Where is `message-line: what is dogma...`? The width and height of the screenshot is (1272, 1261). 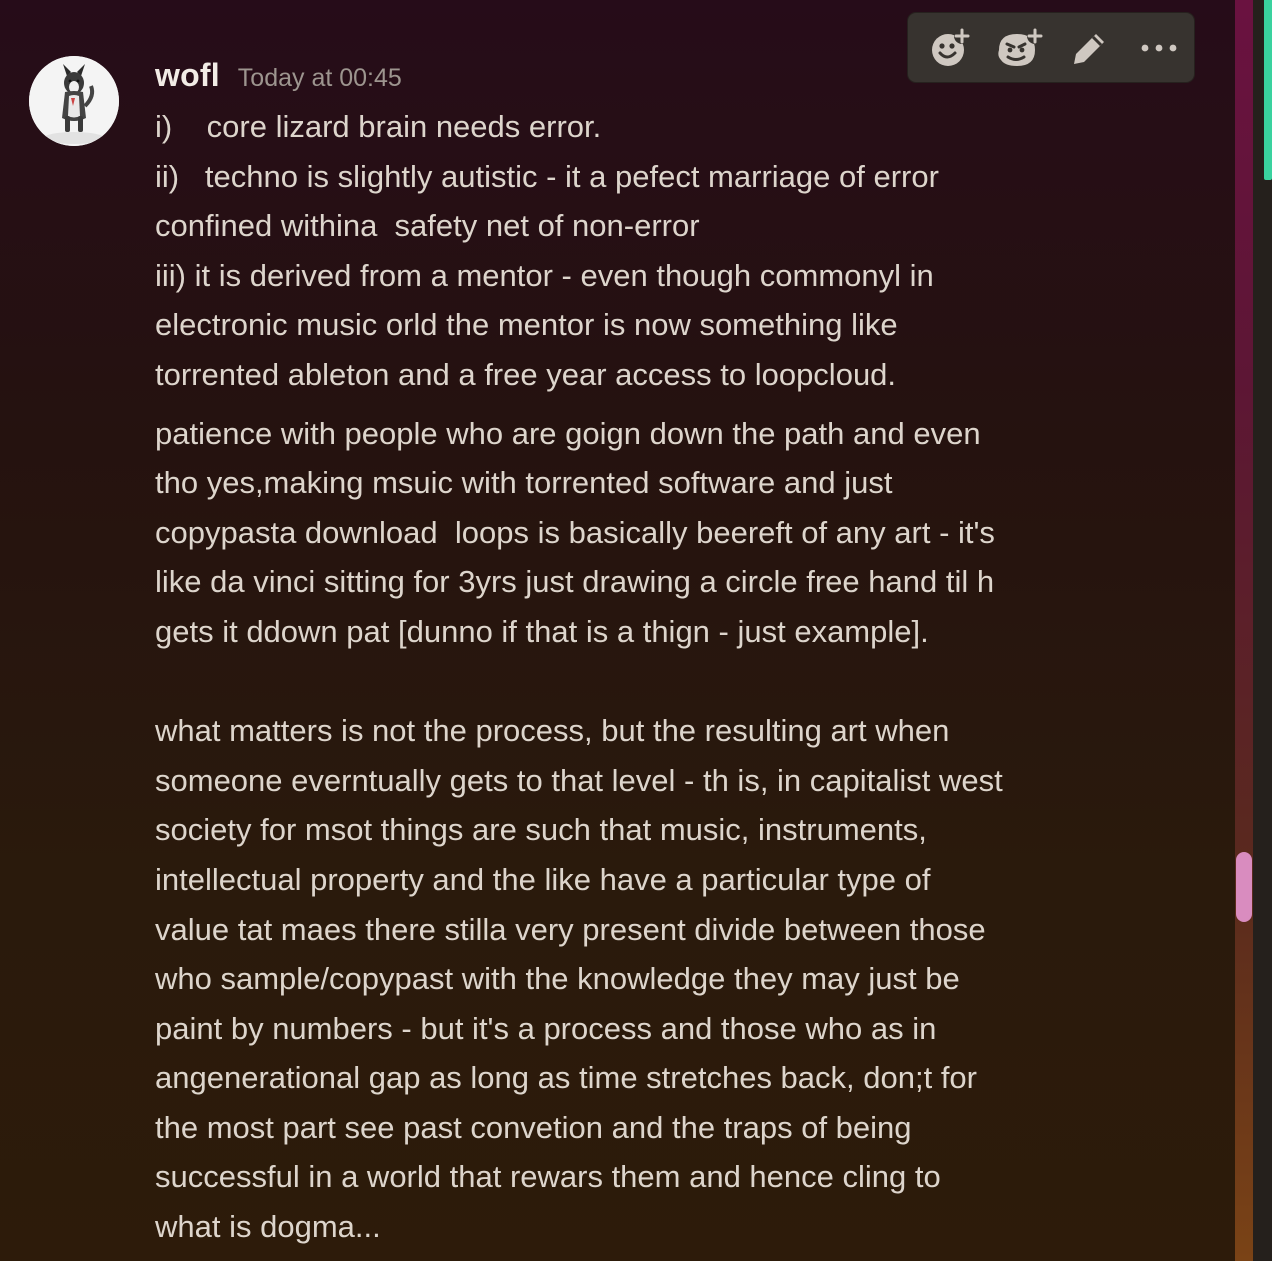 message-line: what is dogma... is located at coordinates (268, 1227).